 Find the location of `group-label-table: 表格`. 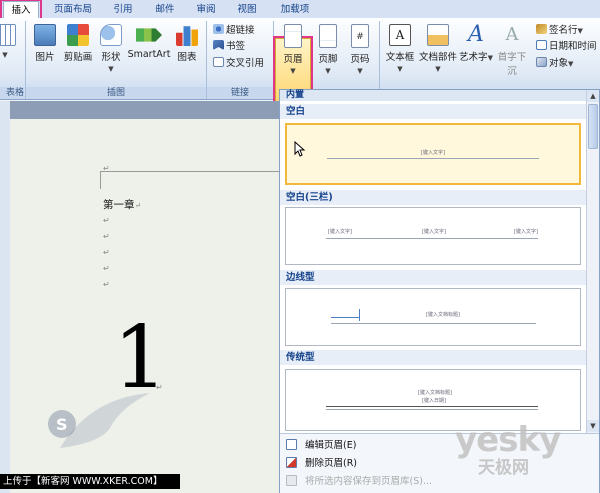

group-label-table: 表格 is located at coordinates (12, 93).